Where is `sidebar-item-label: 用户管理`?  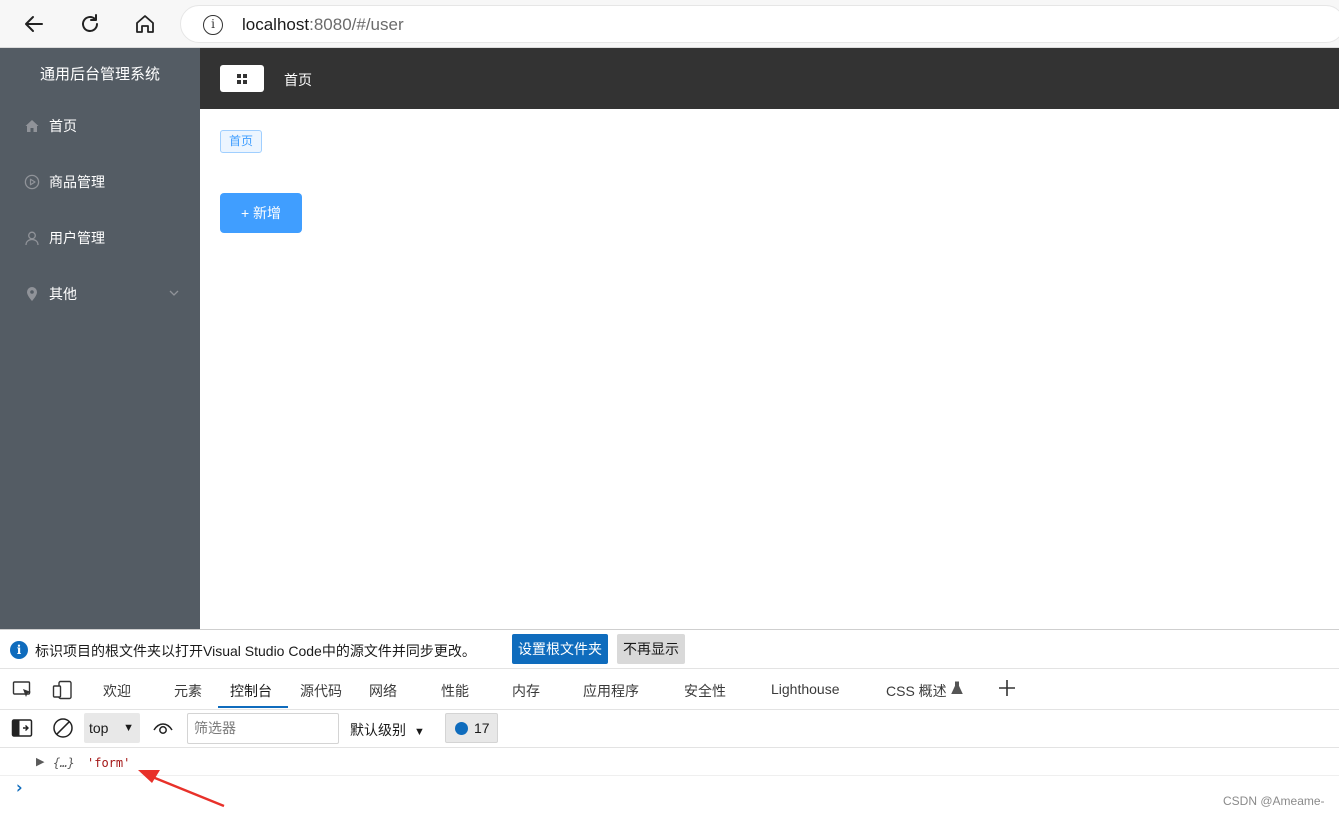
sidebar-item-label: 用户管理 is located at coordinates (77, 238).